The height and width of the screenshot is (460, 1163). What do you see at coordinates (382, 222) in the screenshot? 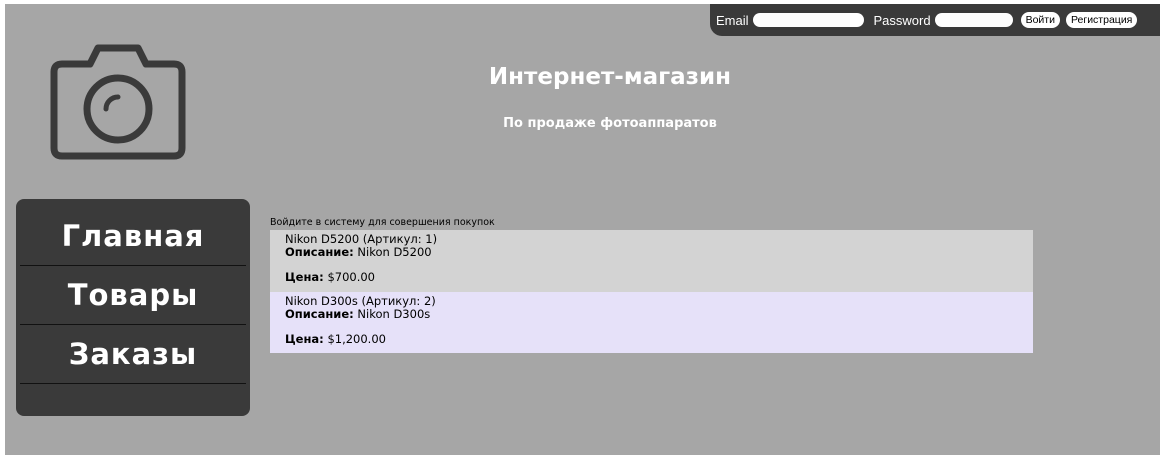
I see `login-hint: Войдите в систему для совершения покупок` at bounding box center [382, 222].